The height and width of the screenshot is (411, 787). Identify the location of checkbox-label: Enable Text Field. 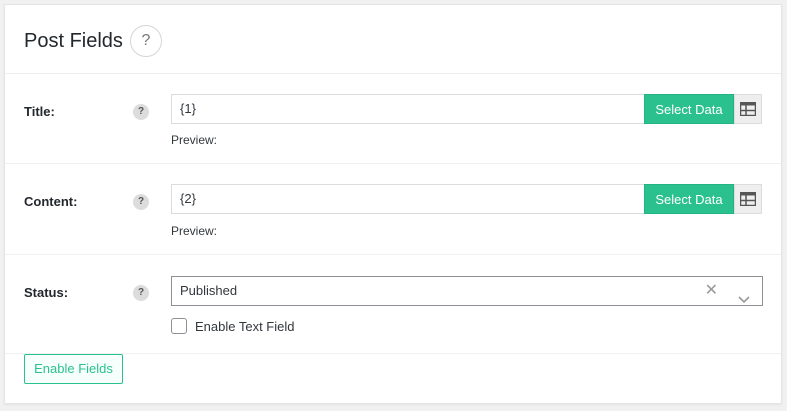
(245, 326).